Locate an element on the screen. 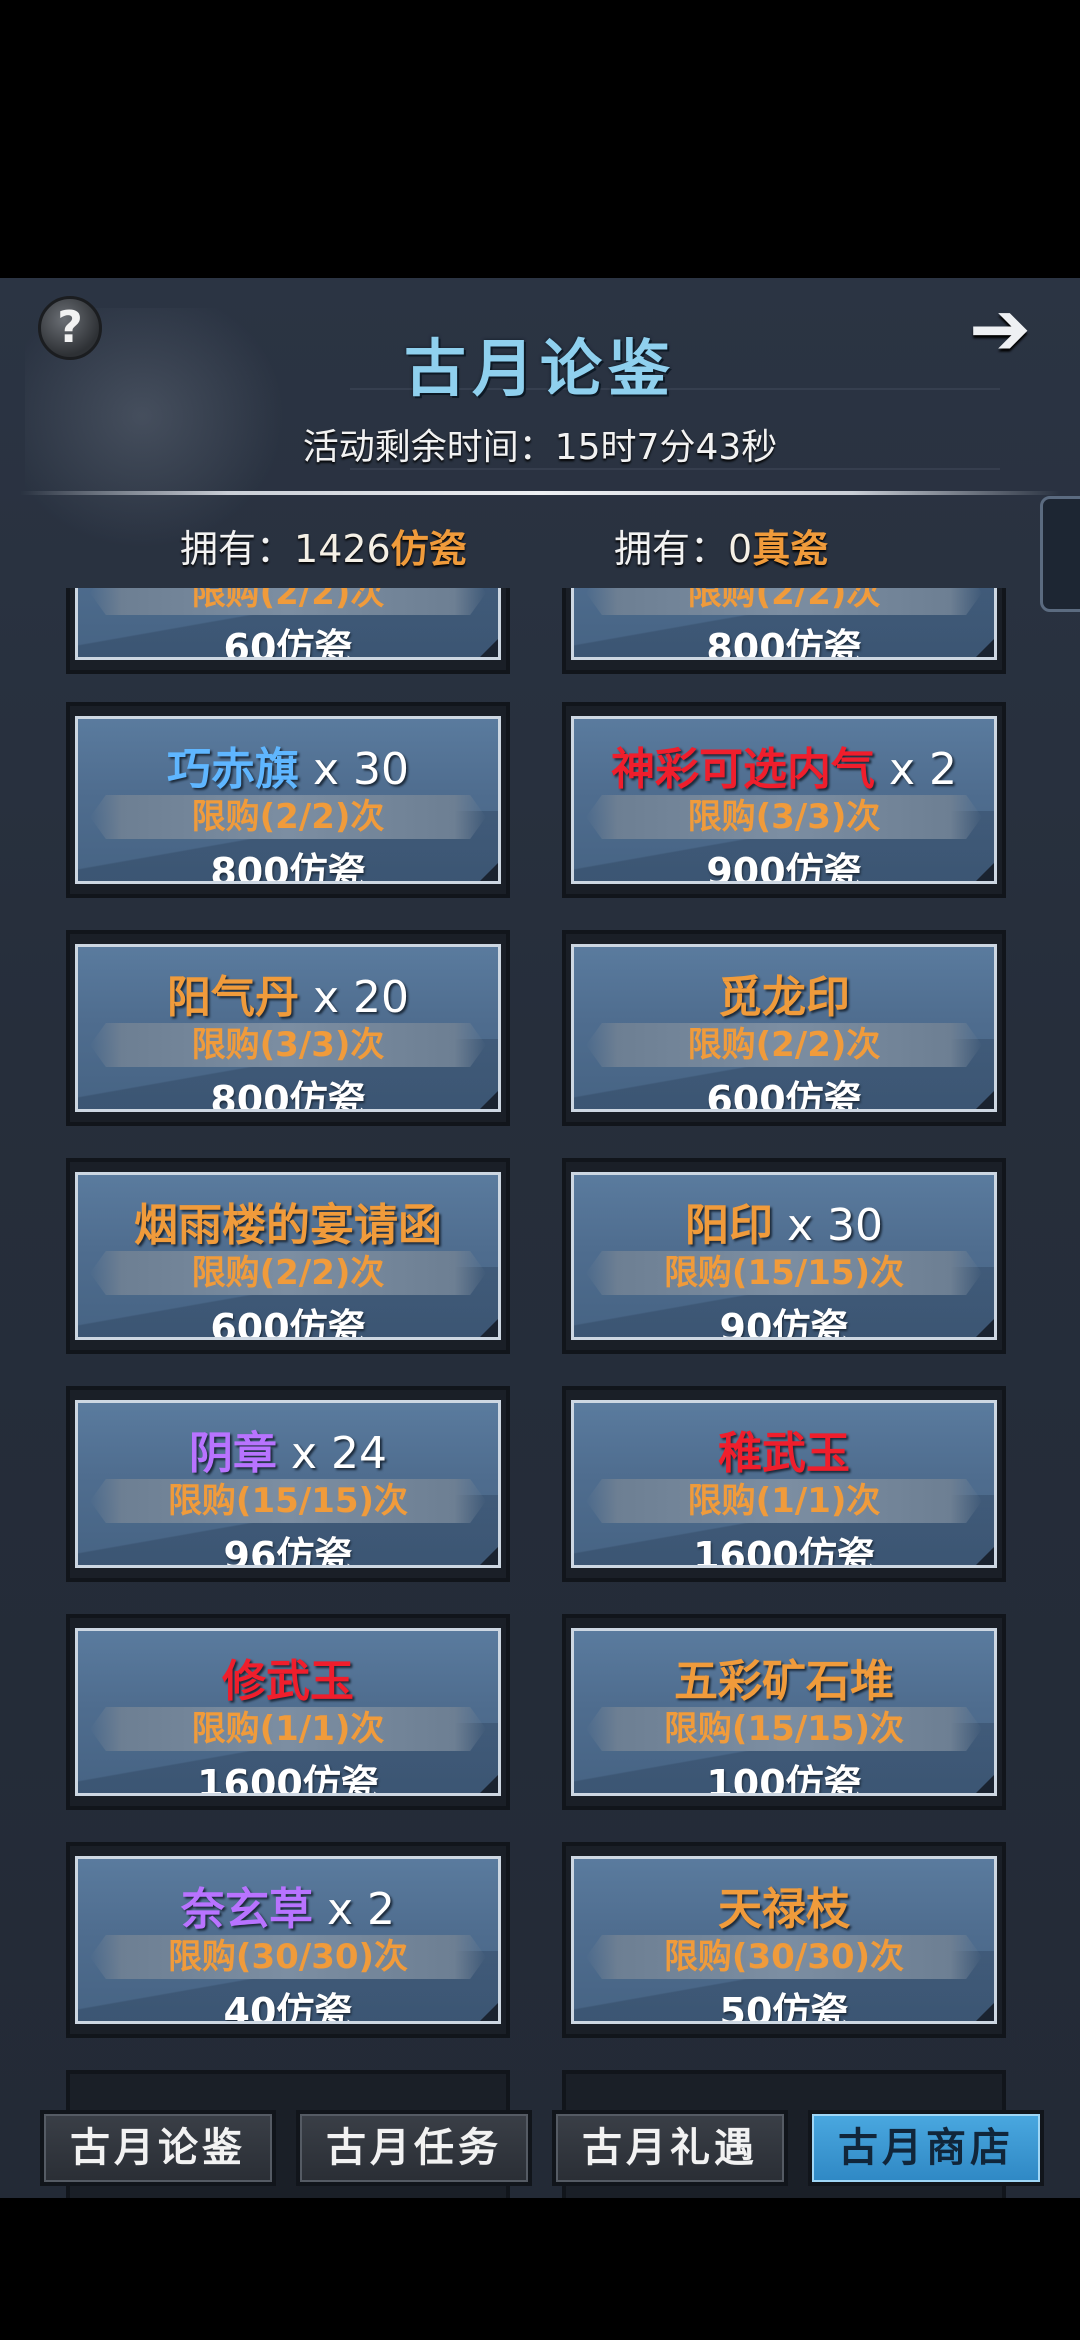 This screenshot has height=2340, width=1080. item-name: 五彩矿石堆 is located at coordinates (784, 1677).